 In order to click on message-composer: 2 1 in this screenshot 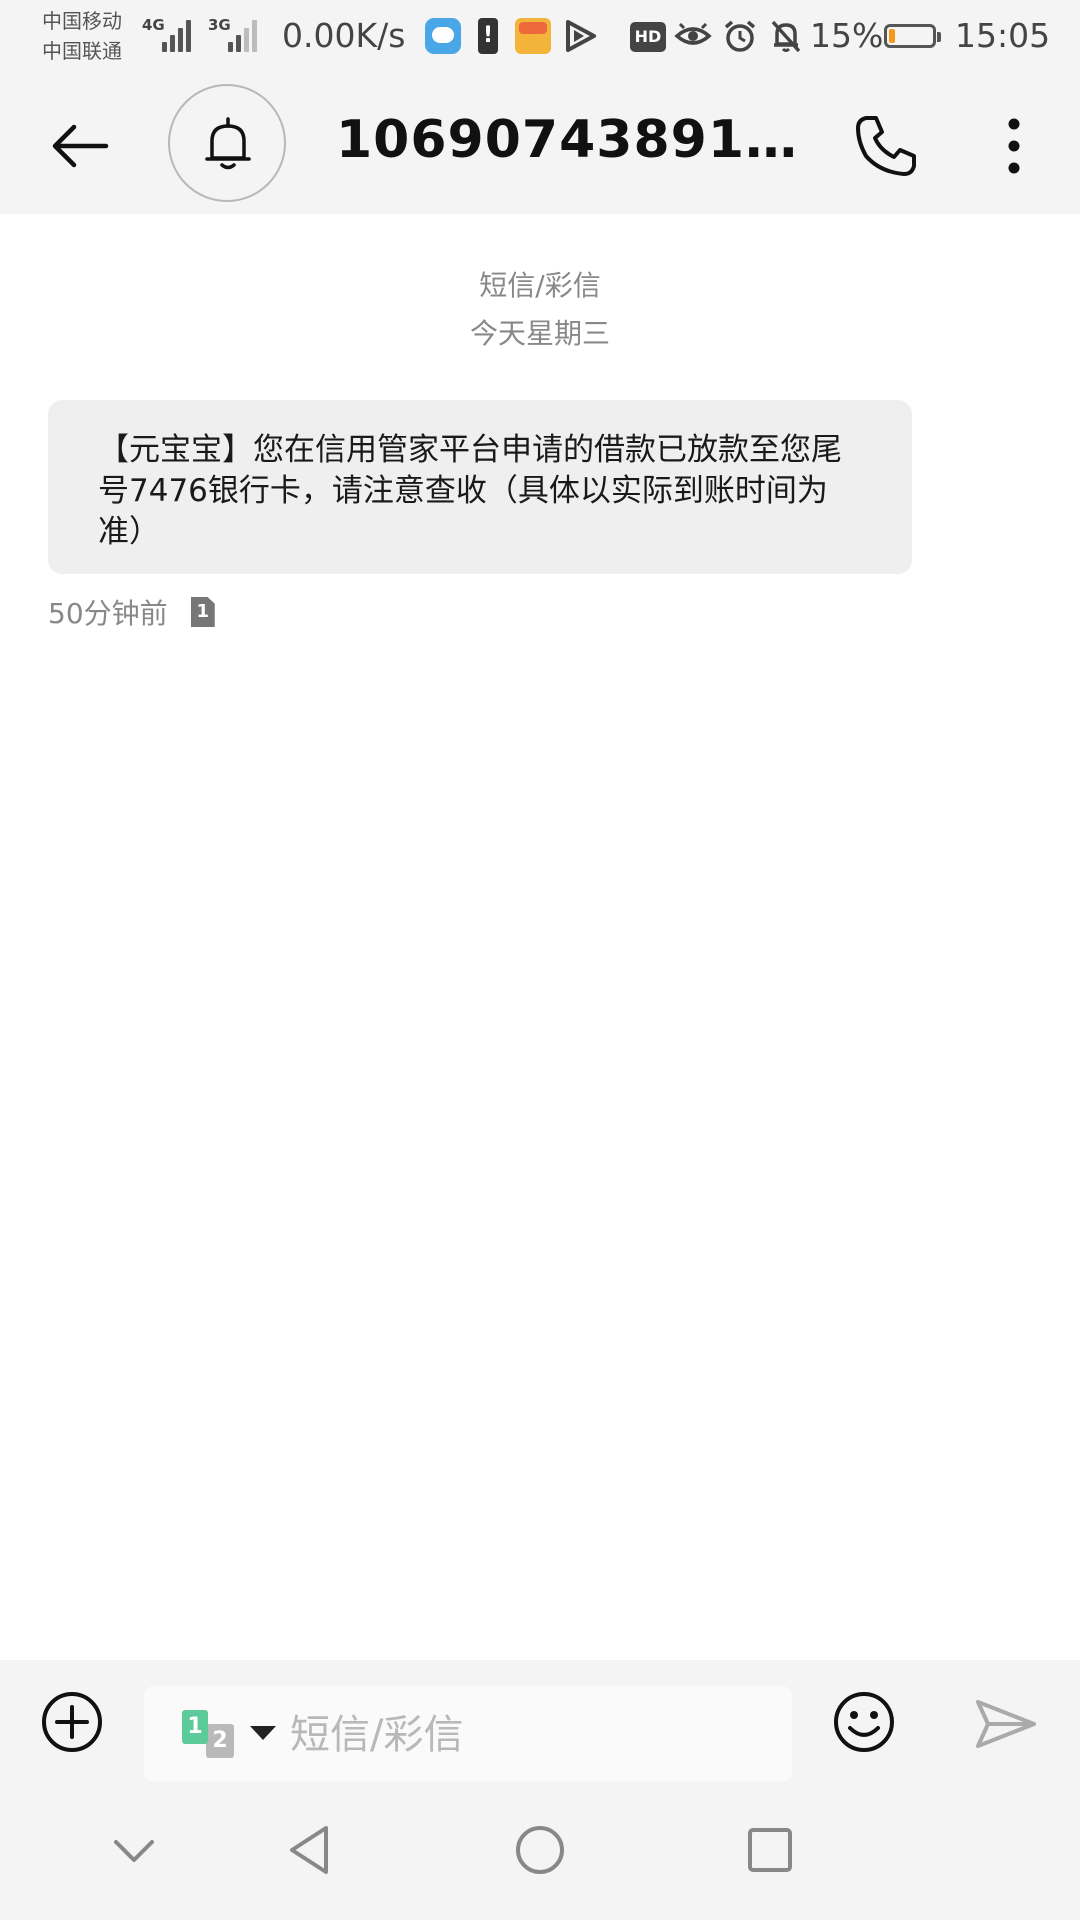, I will do `click(540, 1721)`.